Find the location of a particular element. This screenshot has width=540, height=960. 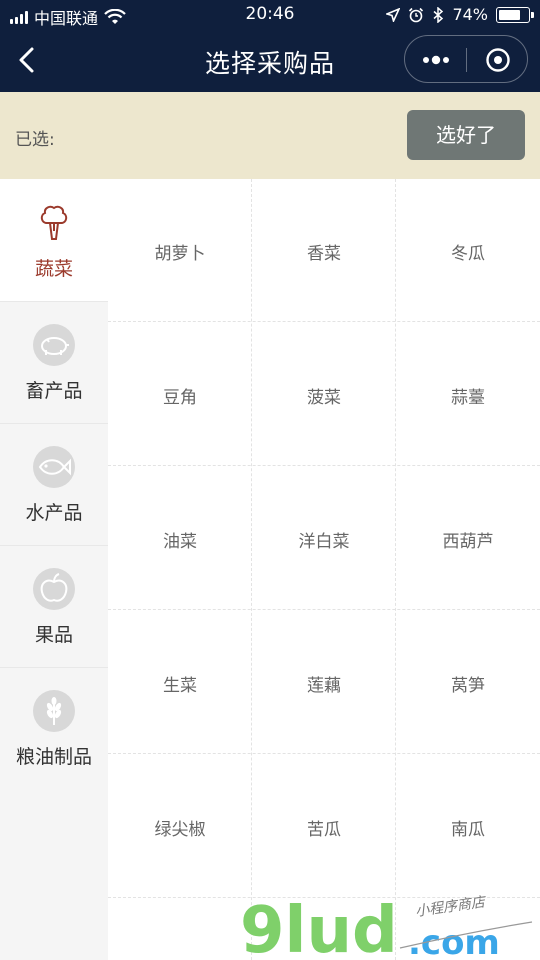

pig-icon is located at coordinates (54, 345).